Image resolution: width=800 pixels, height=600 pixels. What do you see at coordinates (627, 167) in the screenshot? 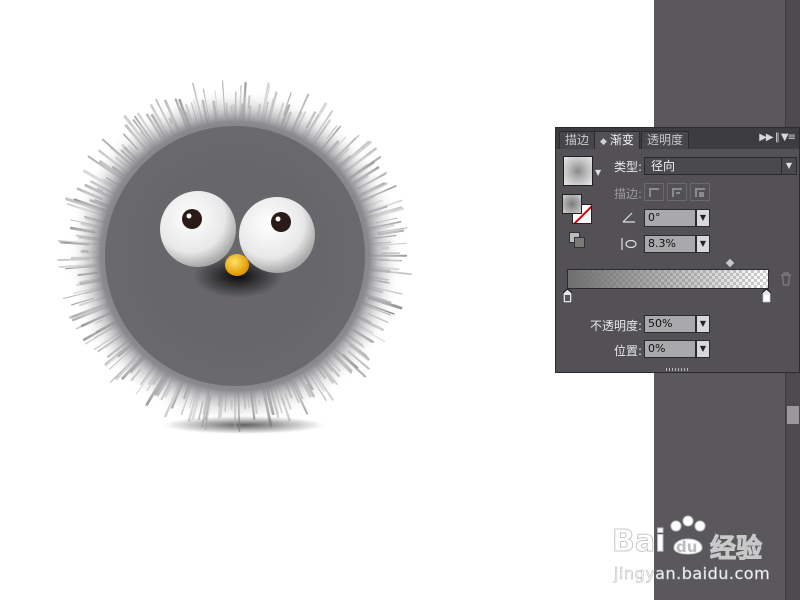
I see `type-label: 类型:` at bounding box center [627, 167].